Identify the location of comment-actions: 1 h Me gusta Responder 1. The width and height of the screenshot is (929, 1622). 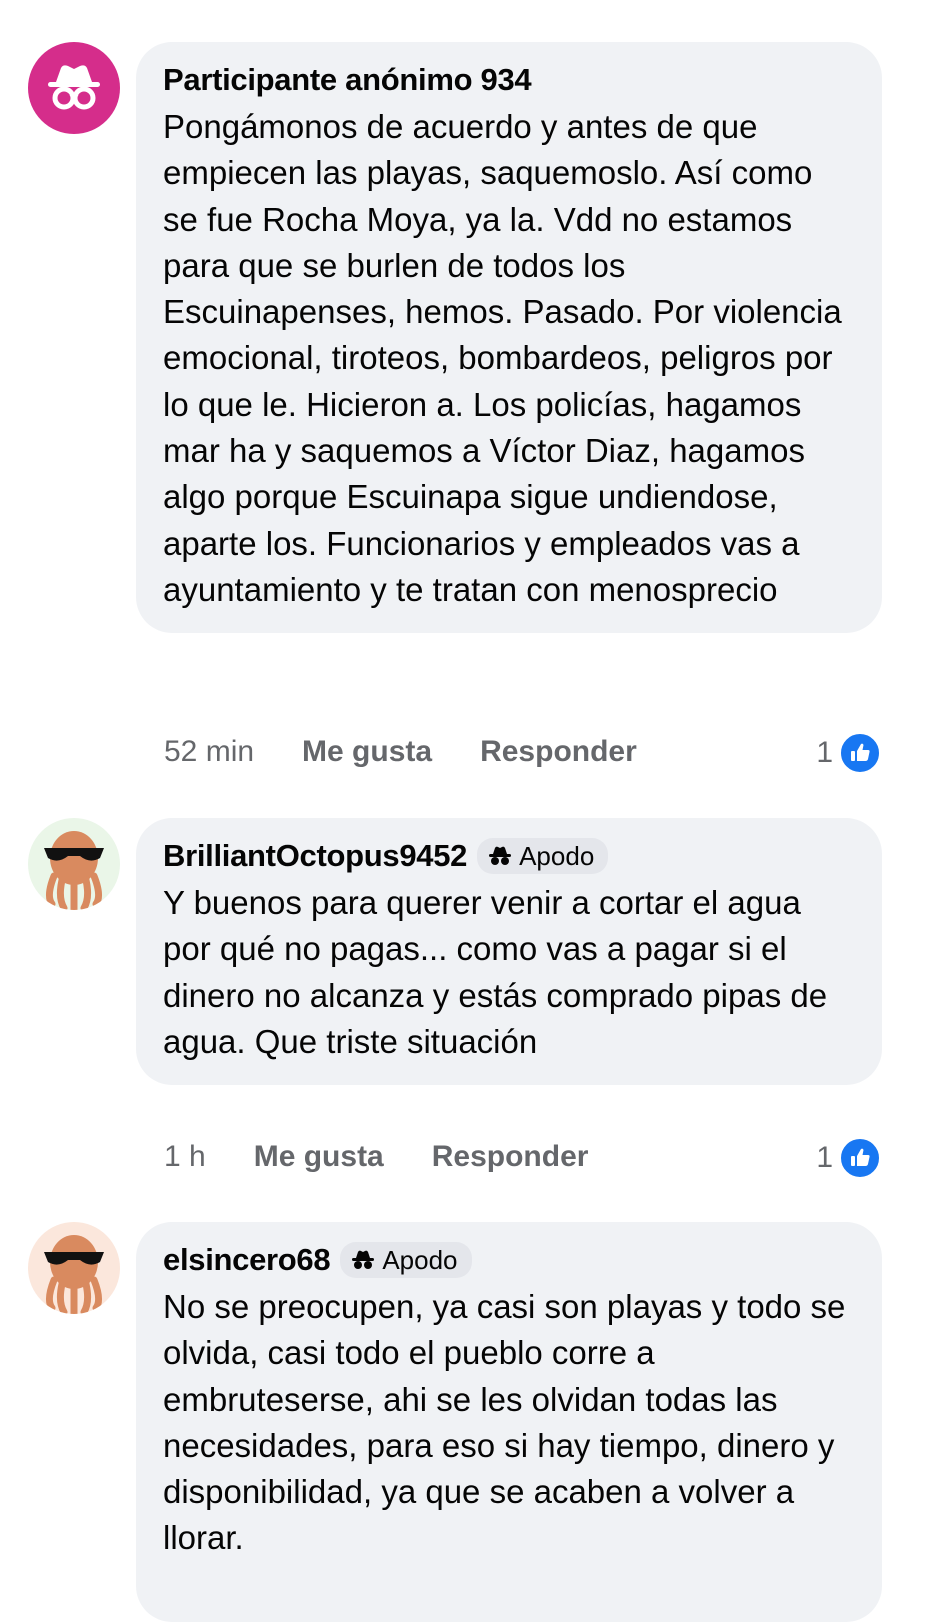
(522, 1157).